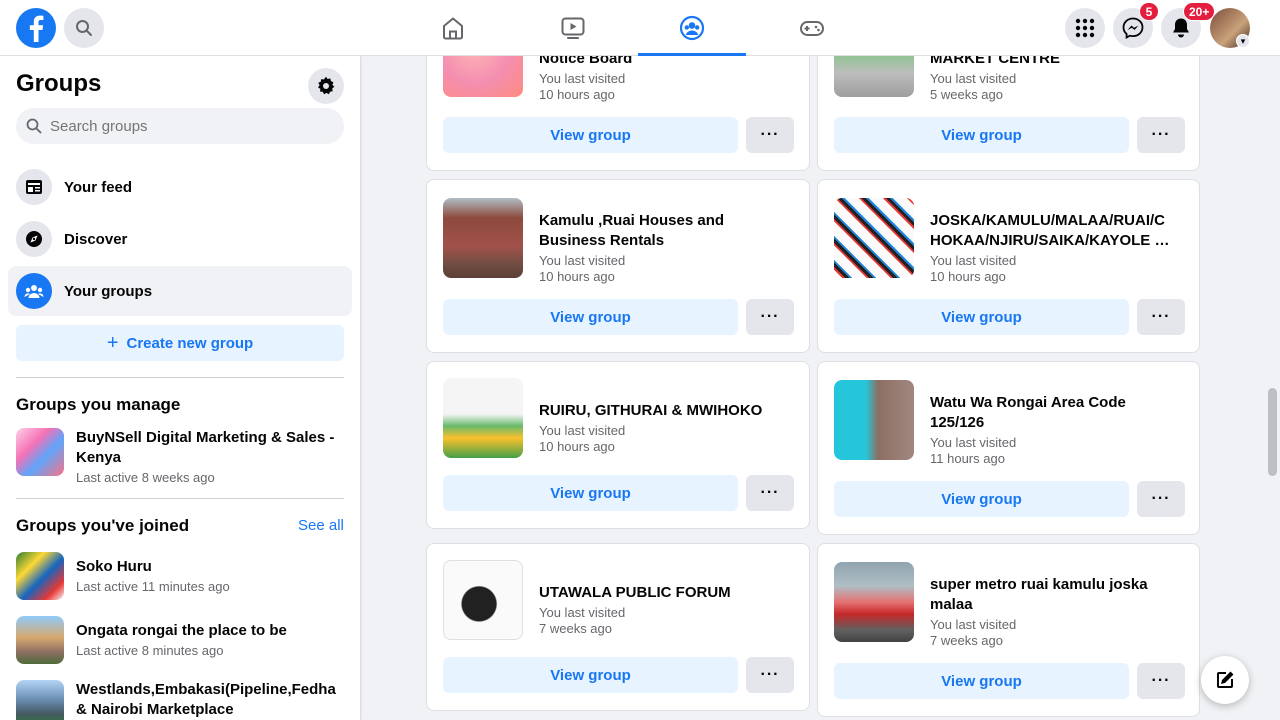  What do you see at coordinates (321, 525) in the screenshot?
I see `see-all-link: See all` at bounding box center [321, 525].